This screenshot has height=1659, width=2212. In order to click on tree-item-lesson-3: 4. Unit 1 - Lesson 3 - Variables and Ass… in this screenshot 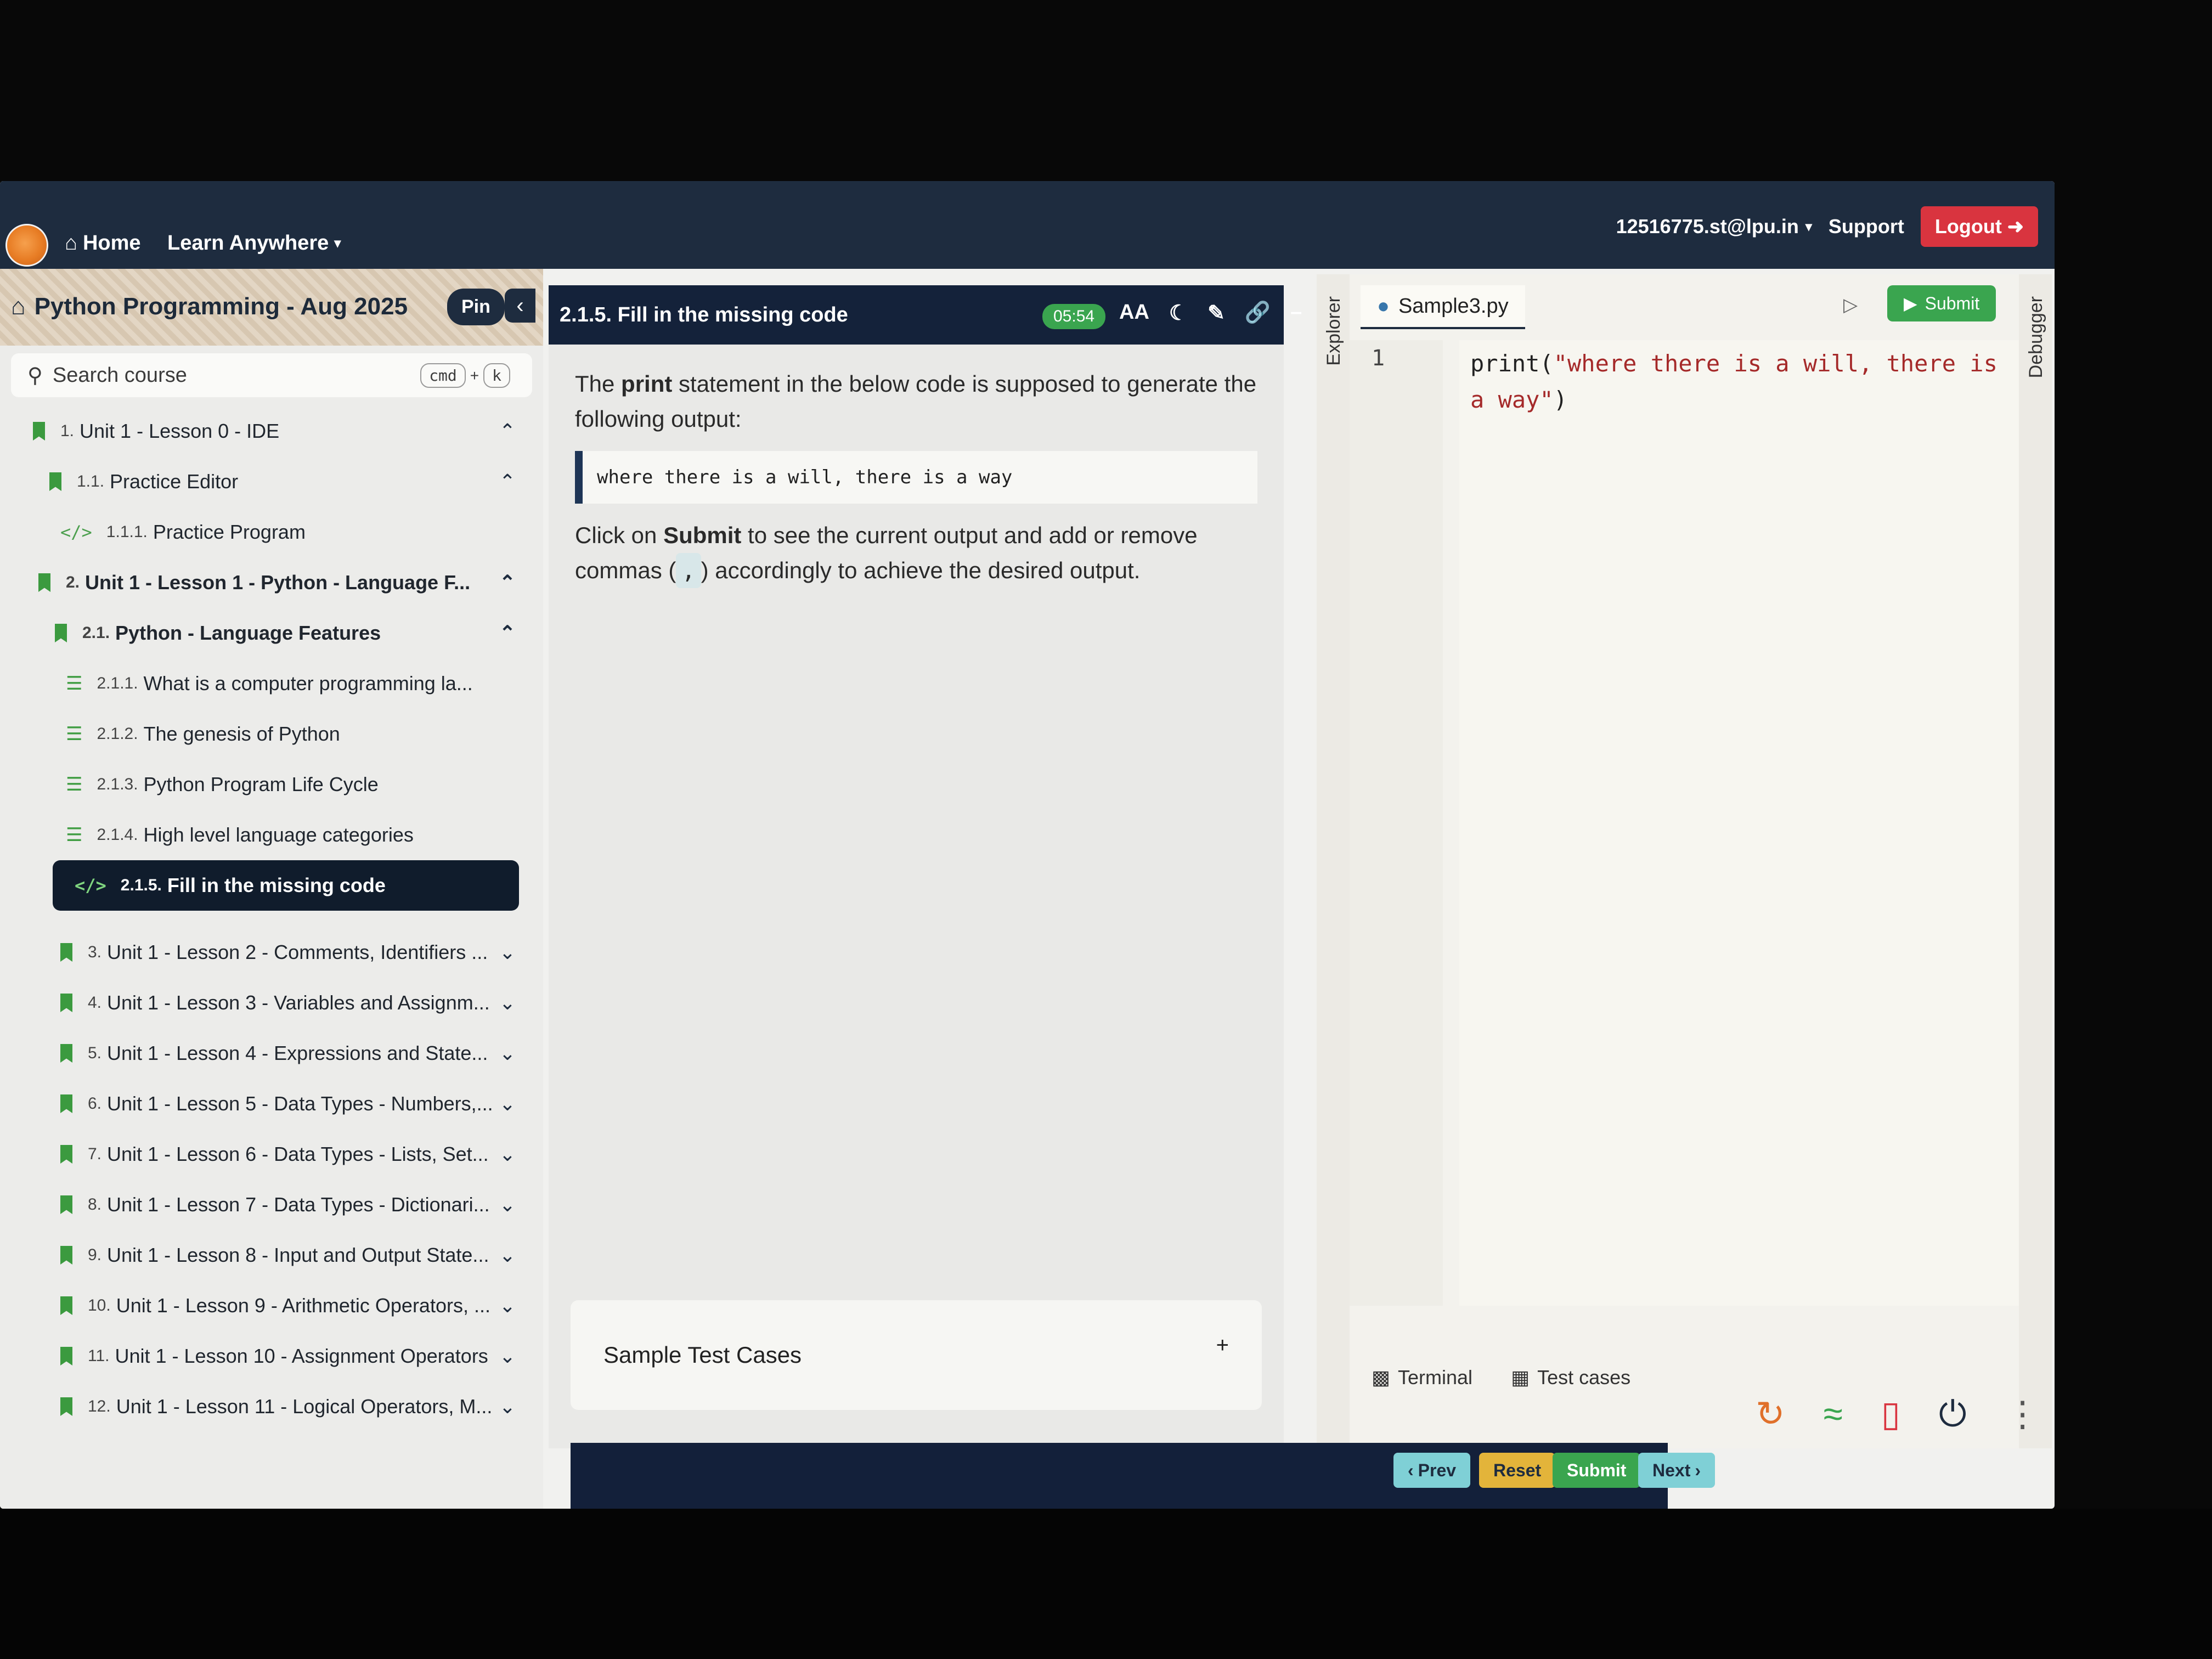, I will do `click(280, 1003)`.